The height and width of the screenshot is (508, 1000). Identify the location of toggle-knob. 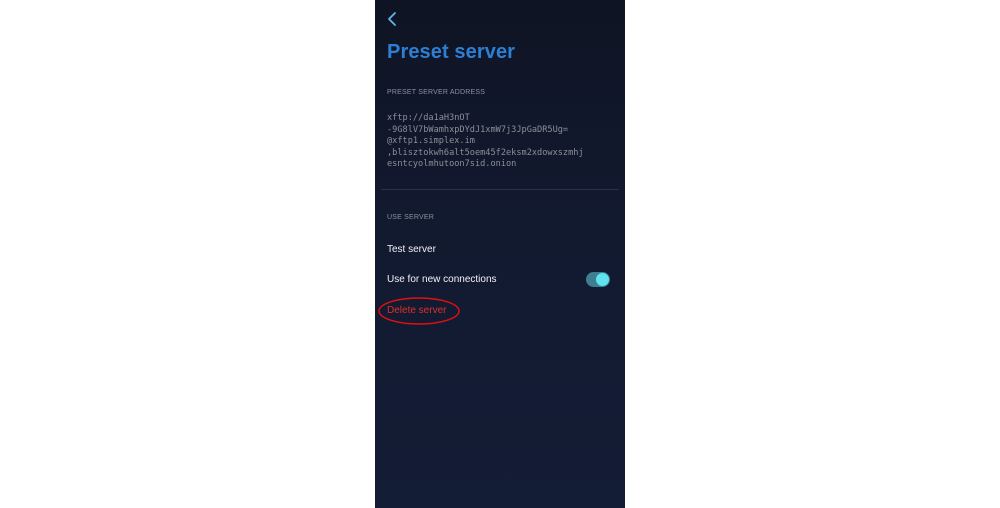
(602, 279).